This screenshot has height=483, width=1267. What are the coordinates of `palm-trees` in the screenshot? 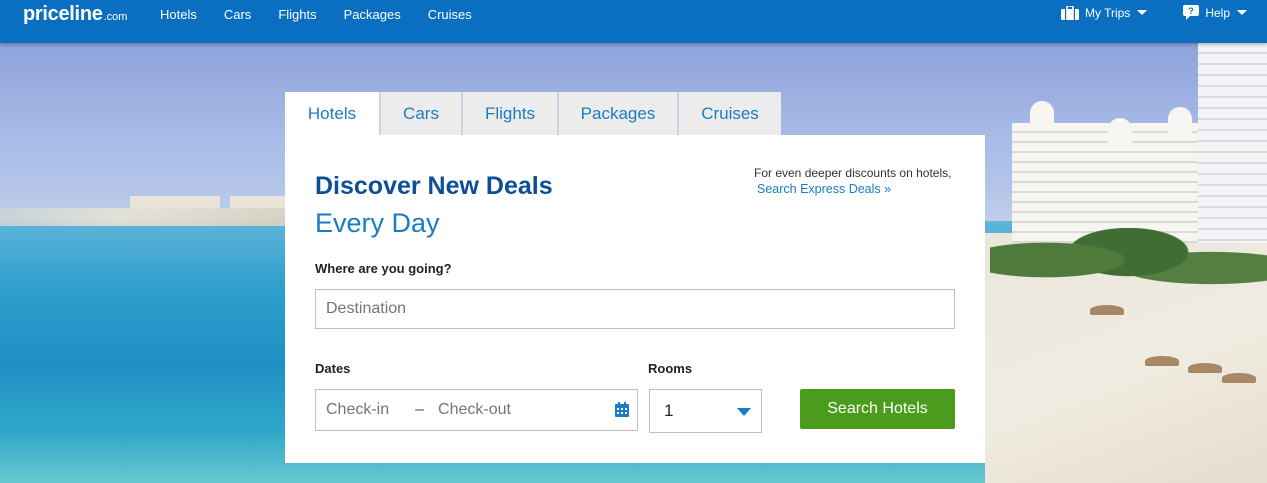 It's located at (1128, 268).